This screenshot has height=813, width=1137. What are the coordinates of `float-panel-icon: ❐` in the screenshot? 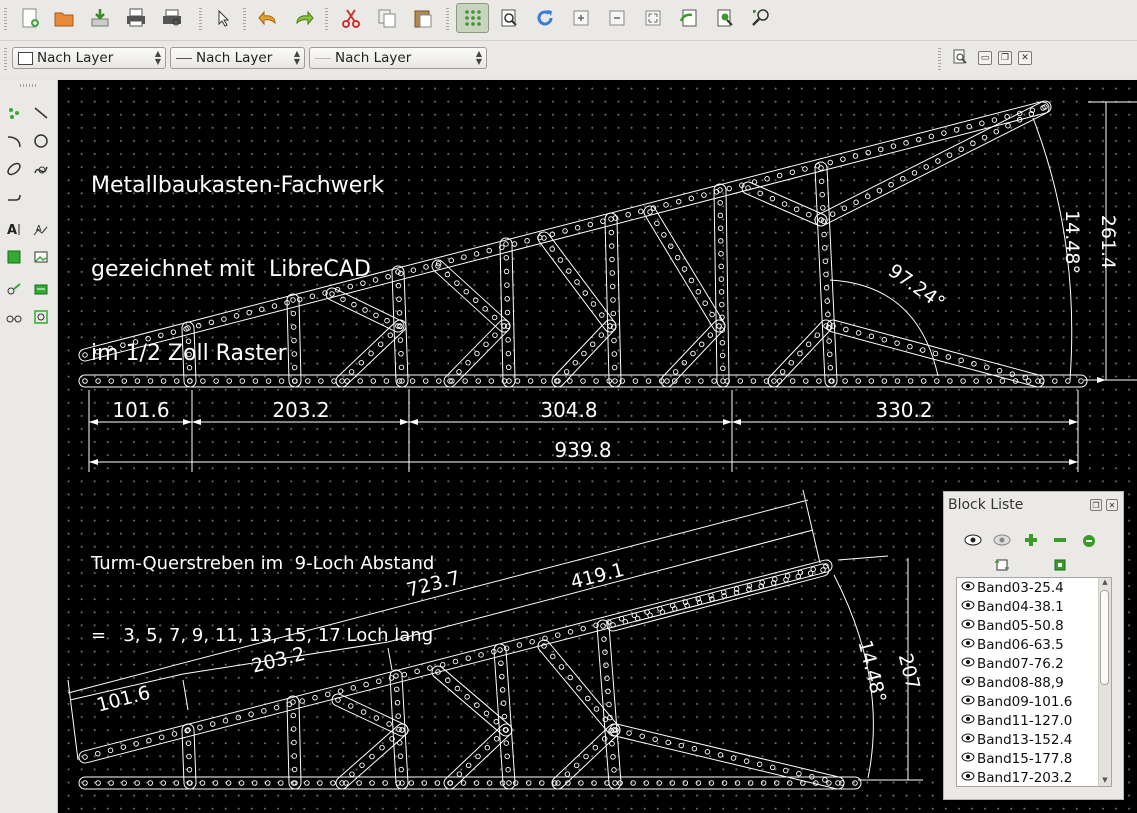 It's located at (1096, 505).